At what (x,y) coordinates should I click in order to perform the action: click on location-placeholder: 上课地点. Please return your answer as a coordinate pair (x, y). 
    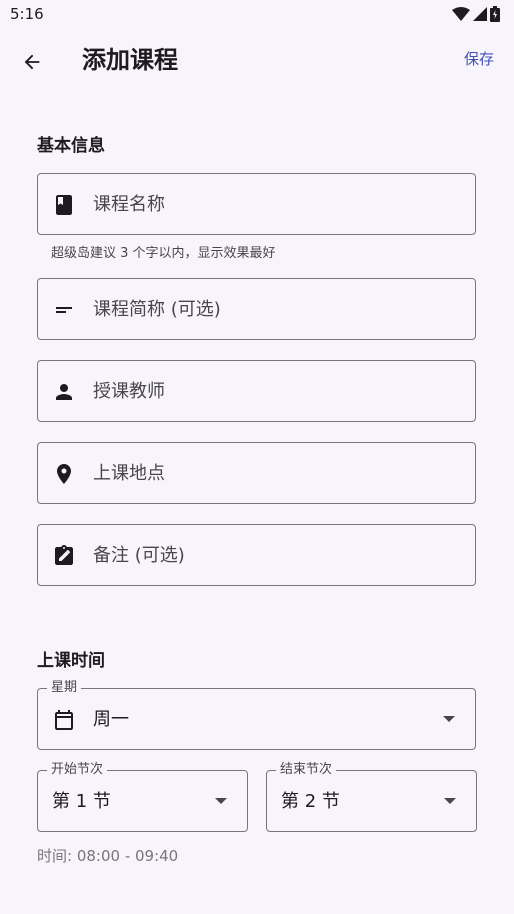
    Looking at the image, I should click on (129, 473).